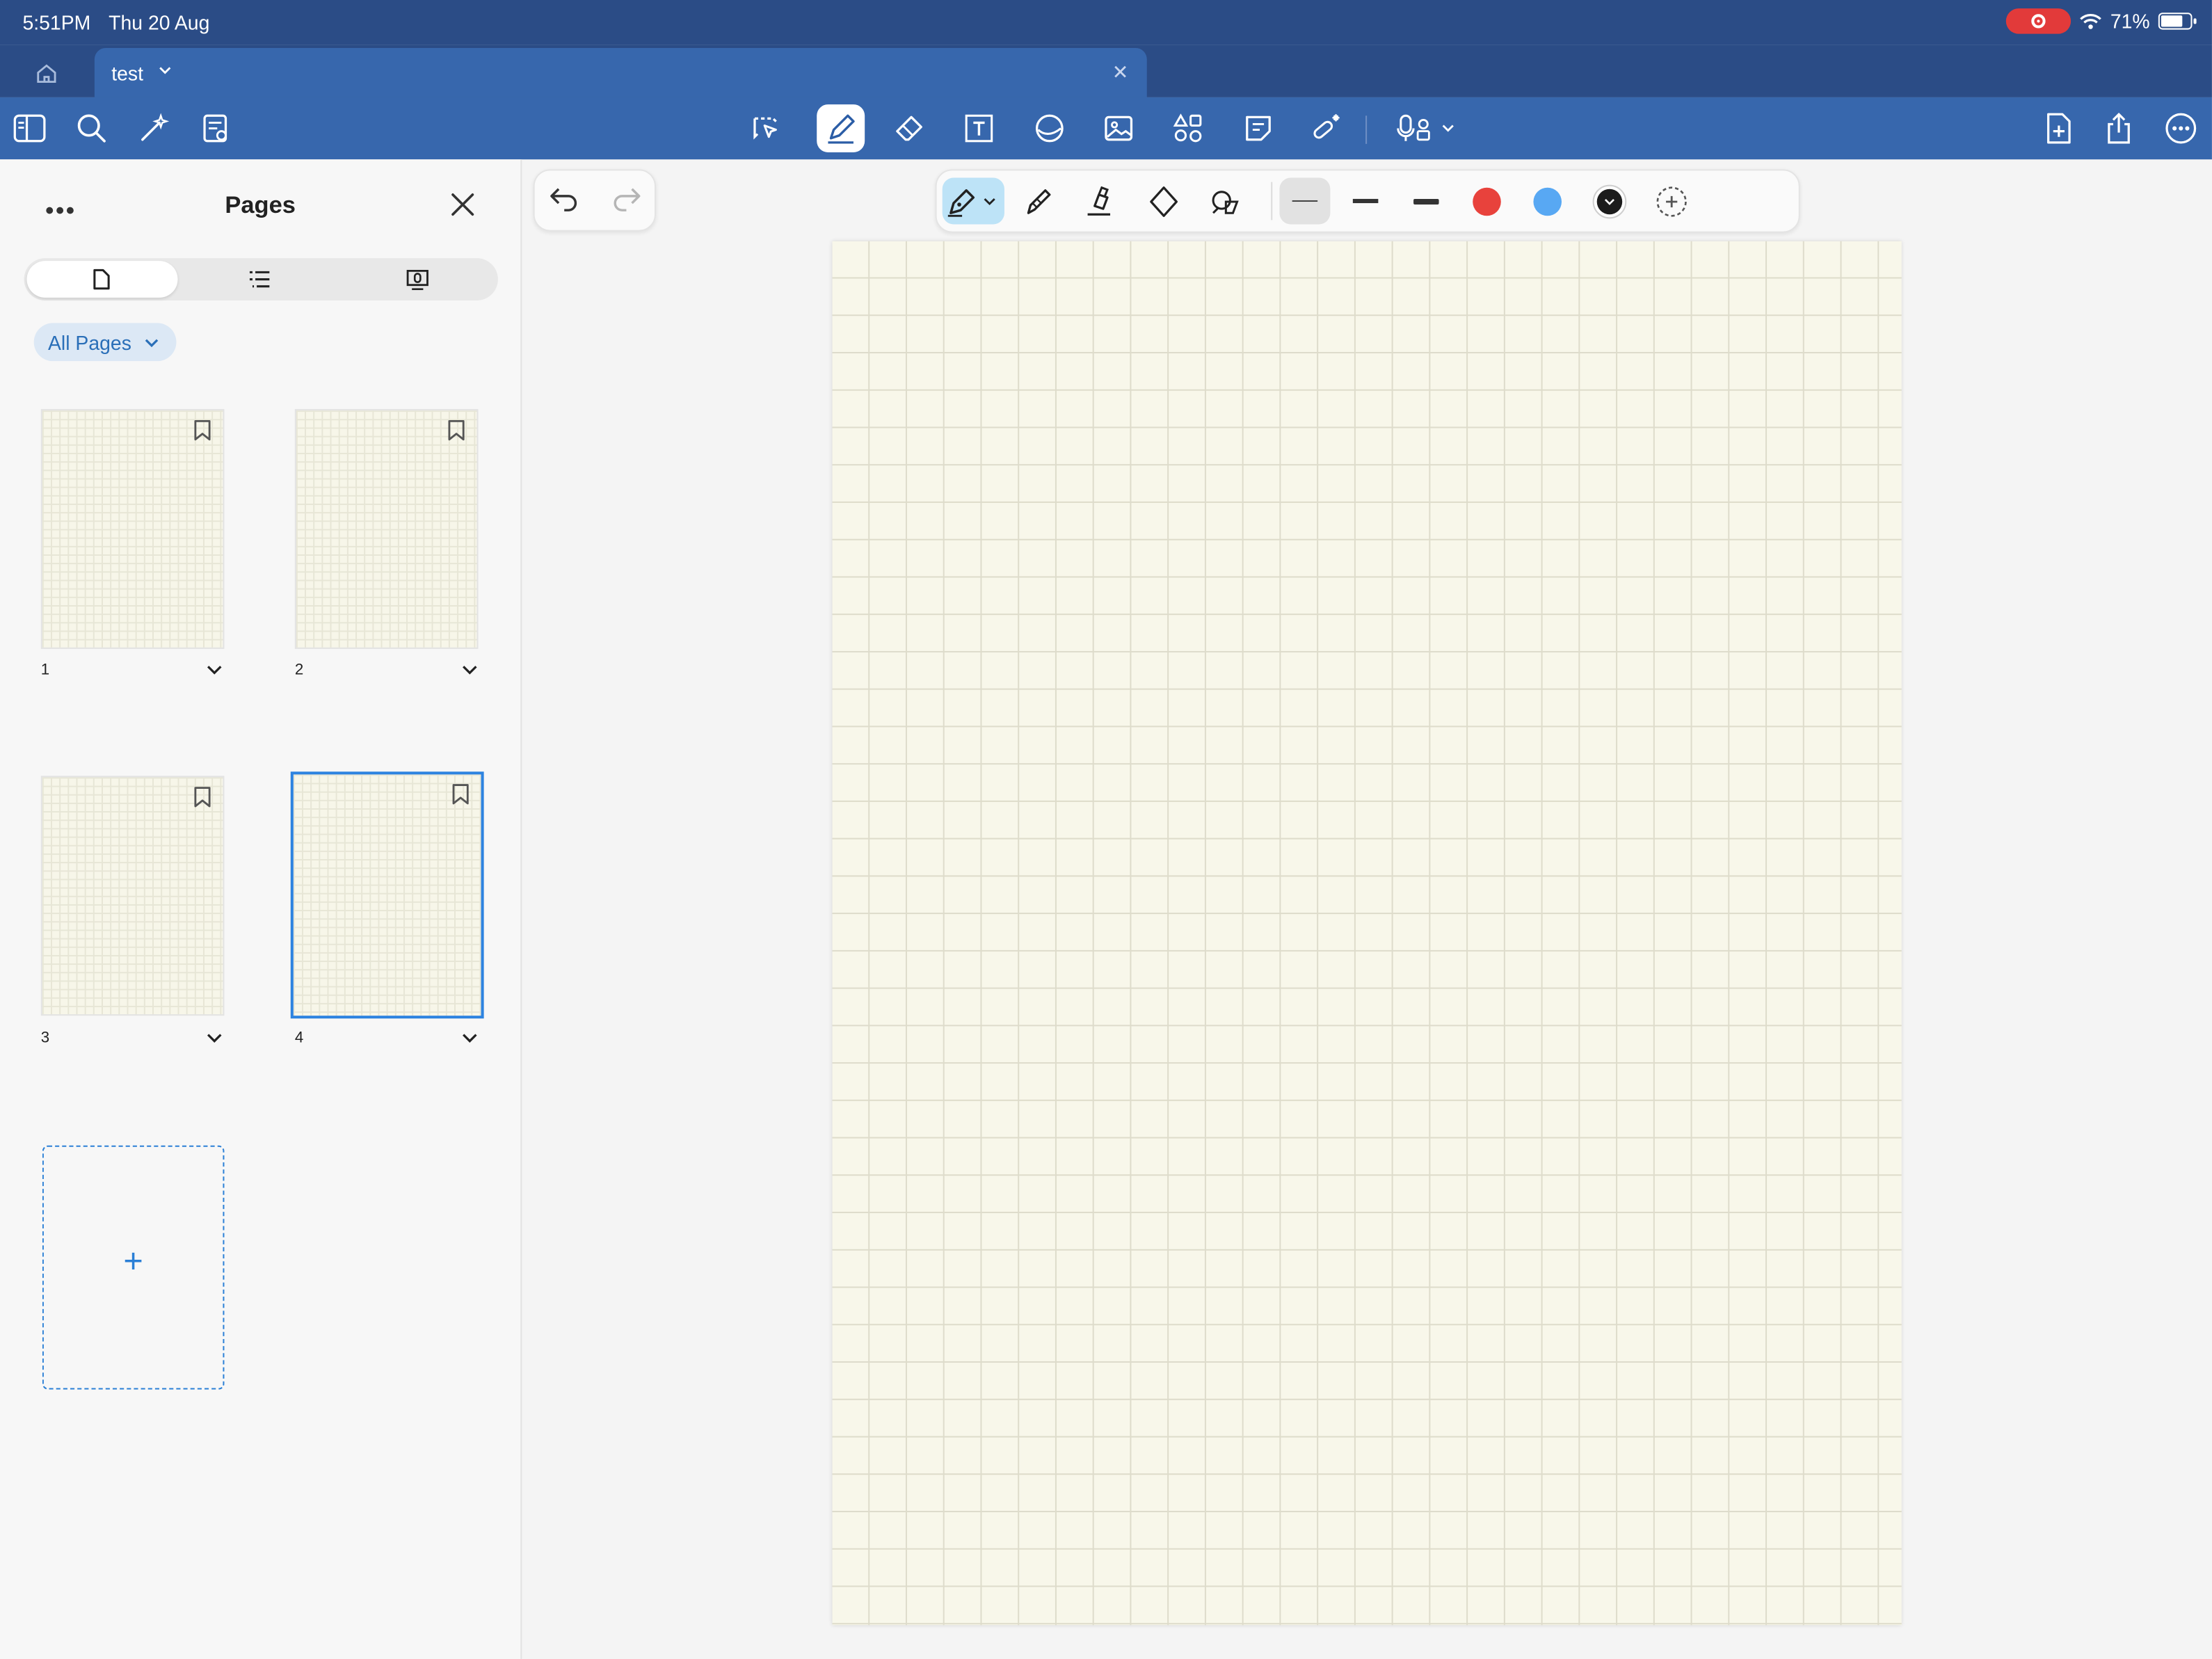 The image size is (2212, 1659). I want to click on view-segmented-control, so click(261, 279).